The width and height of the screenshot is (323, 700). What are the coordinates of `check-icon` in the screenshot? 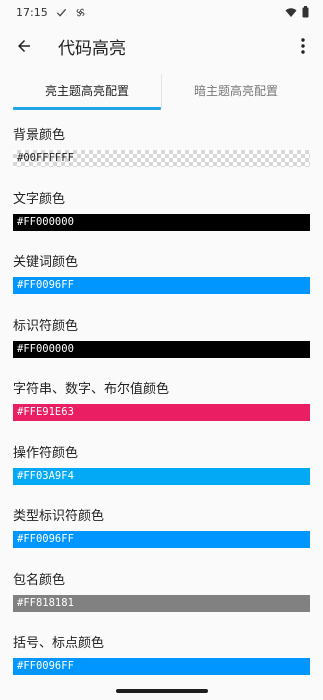 It's located at (61, 12).